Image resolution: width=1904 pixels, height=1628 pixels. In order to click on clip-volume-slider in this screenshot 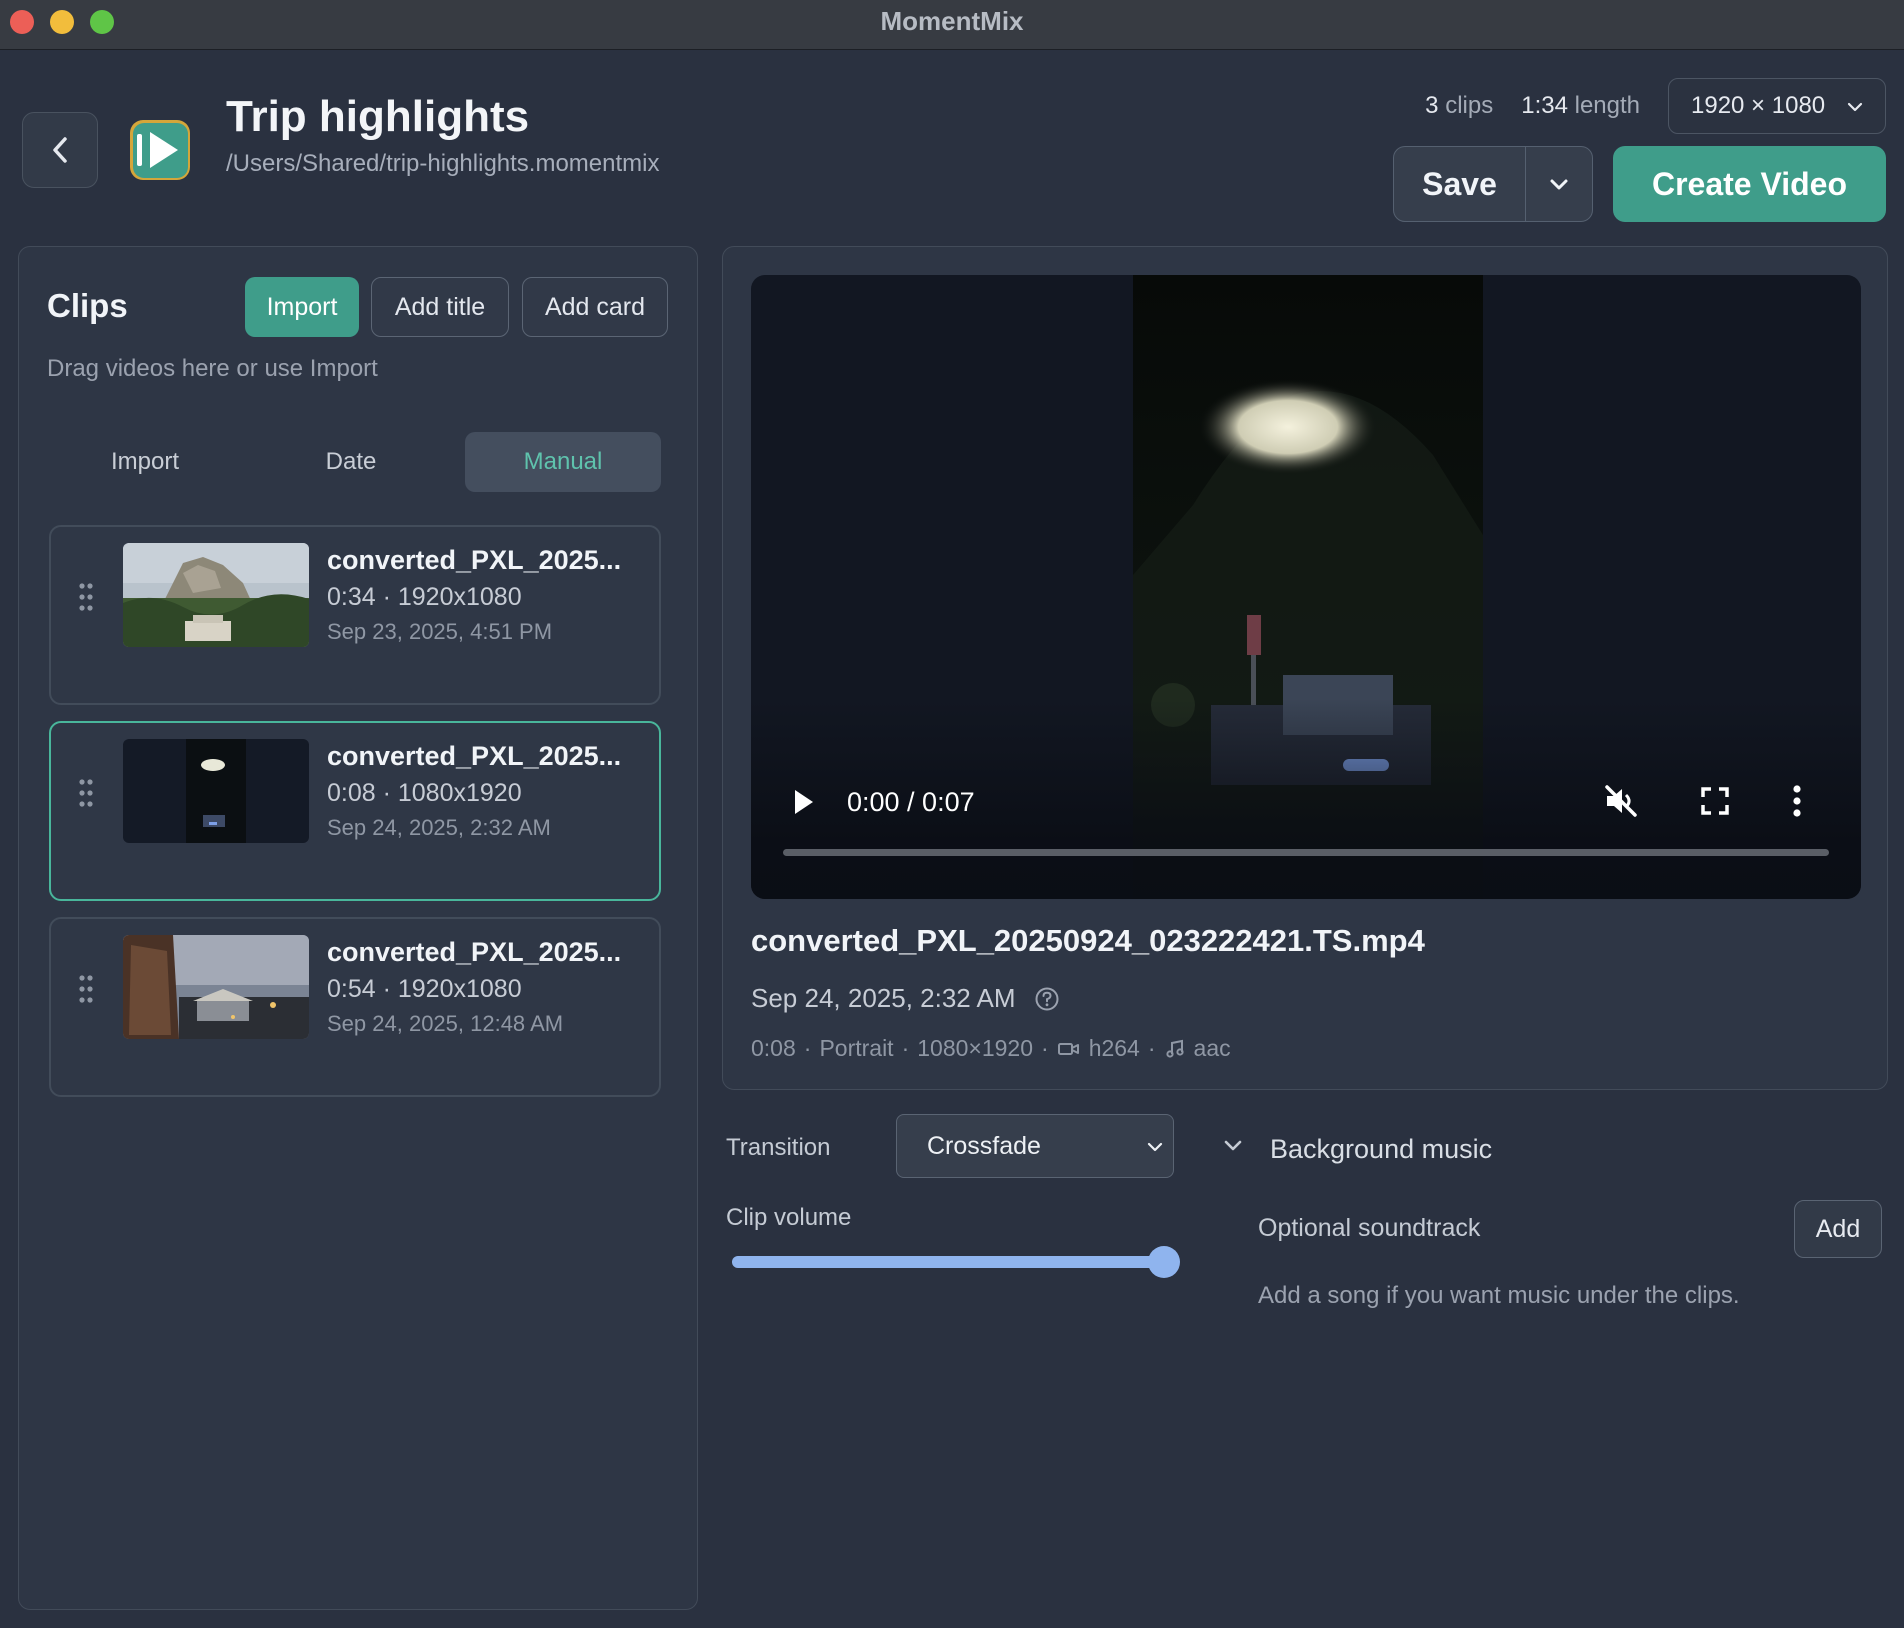, I will do `click(956, 1262)`.